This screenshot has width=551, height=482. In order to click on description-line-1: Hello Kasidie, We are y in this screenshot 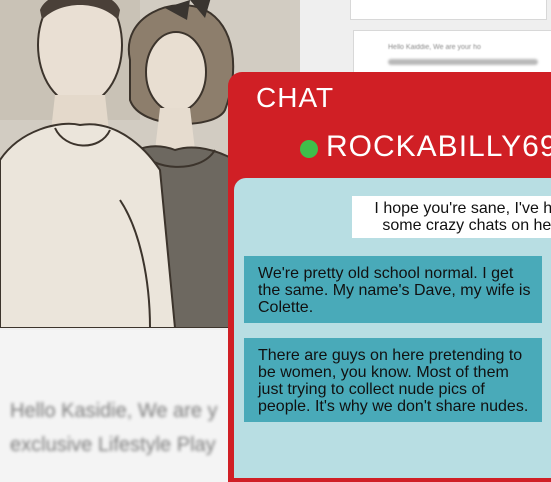, I will do `click(114, 411)`.